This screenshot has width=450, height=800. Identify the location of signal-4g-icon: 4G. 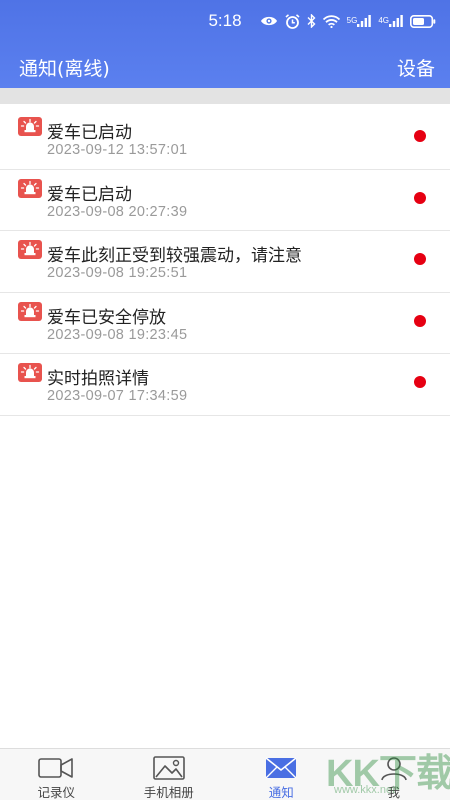
(390, 21).